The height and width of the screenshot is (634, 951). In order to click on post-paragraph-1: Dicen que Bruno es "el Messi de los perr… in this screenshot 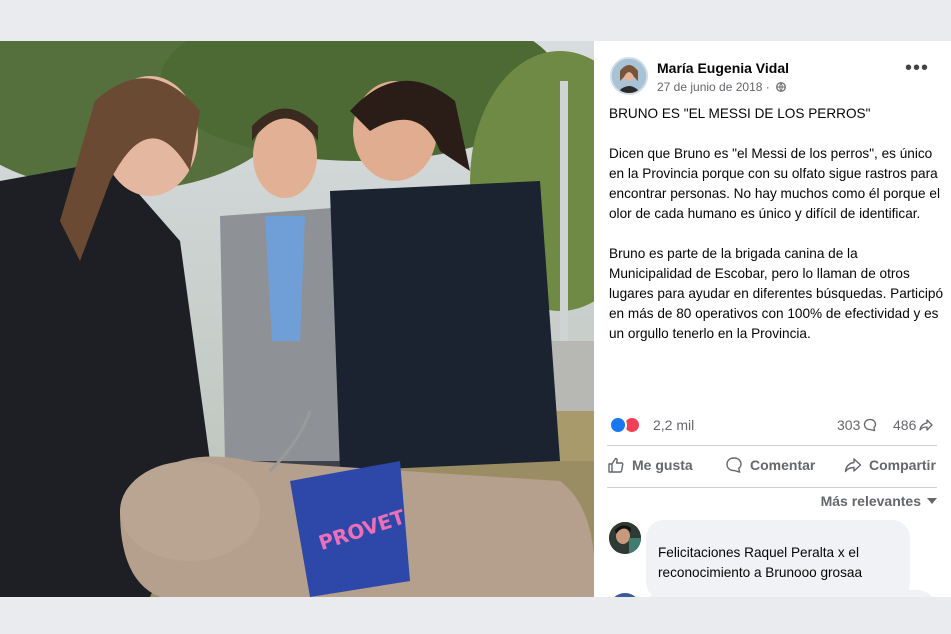, I will do `click(774, 183)`.